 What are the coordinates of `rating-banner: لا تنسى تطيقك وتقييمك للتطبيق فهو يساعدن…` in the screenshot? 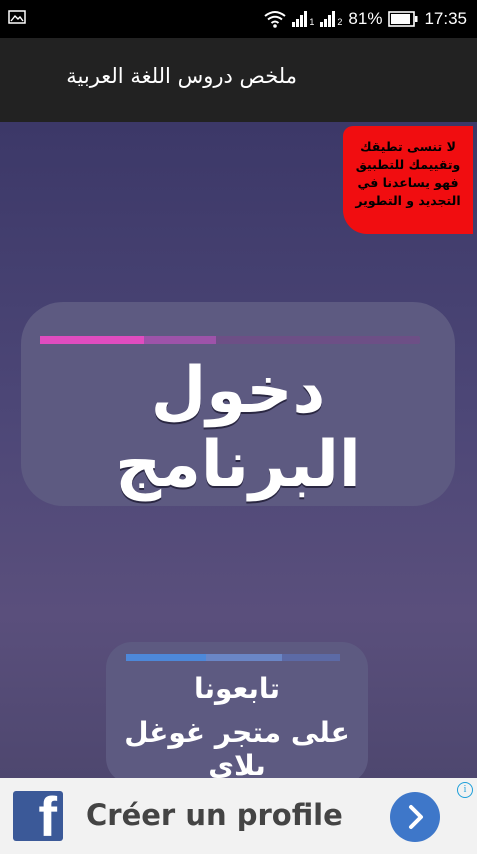 It's located at (408, 180).